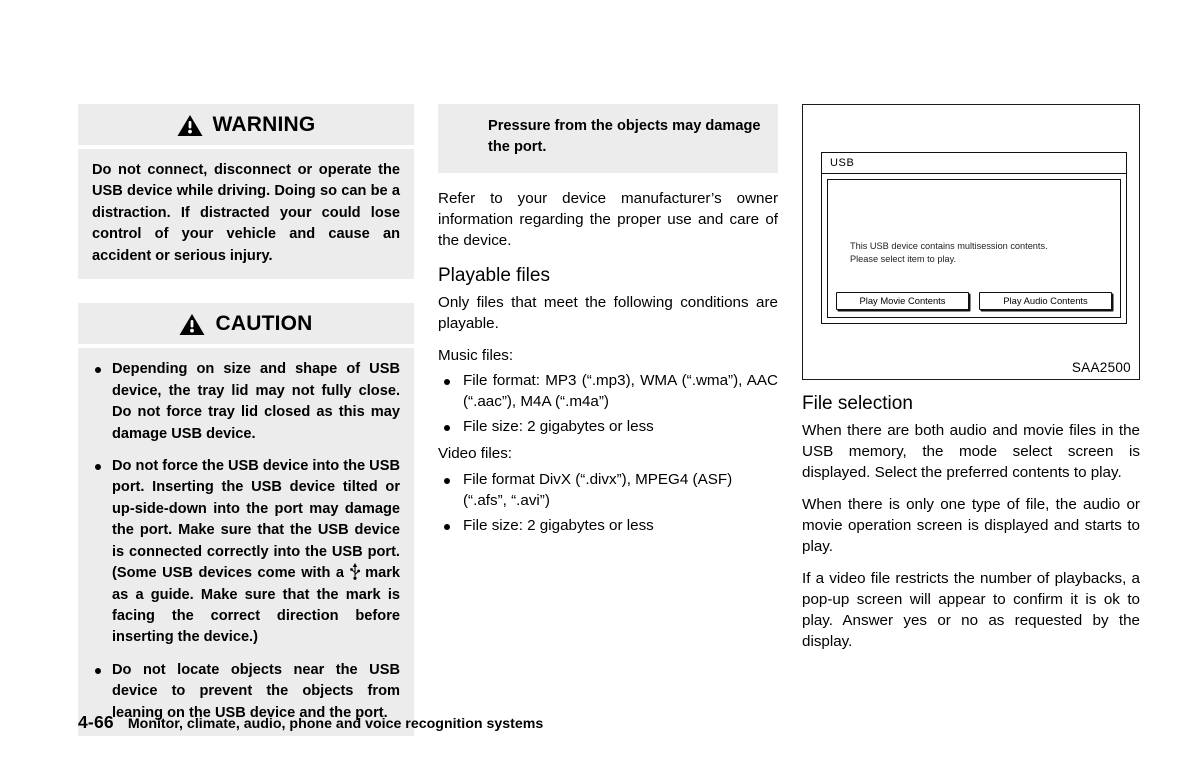 This screenshot has height=763, width=1200. What do you see at coordinates (902, 301) in the screenshot?
I see `play-movie-contents-button: Play Movie Contents` at bounding box center [902, 301].